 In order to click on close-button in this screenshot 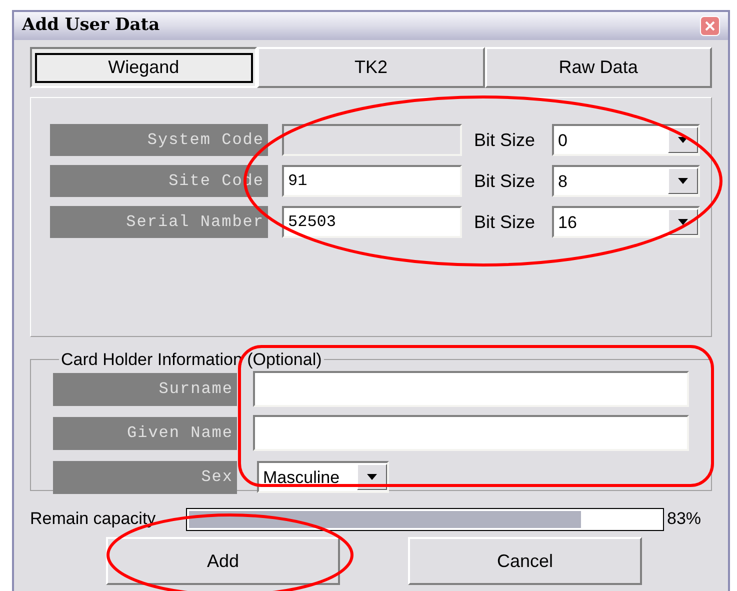, I will do `click(710, 26)`.